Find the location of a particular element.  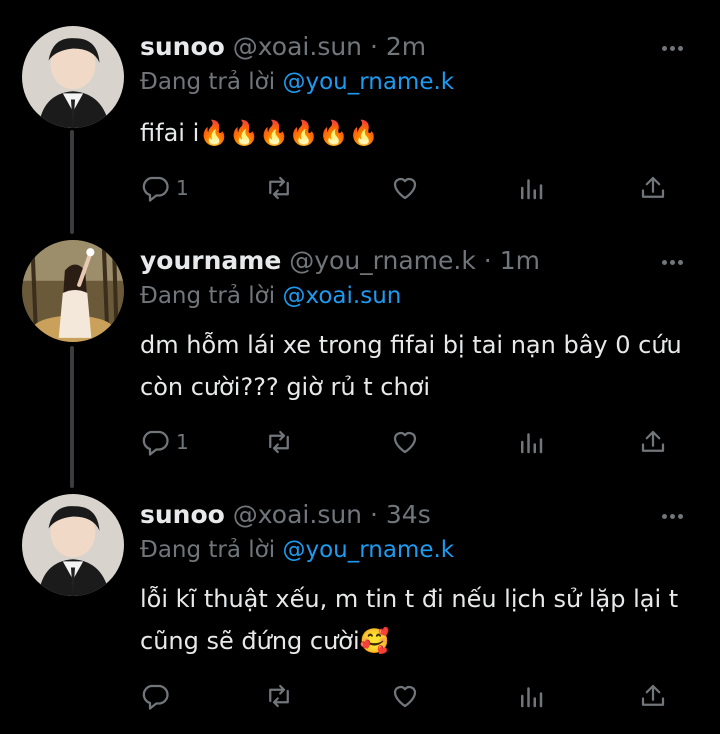

tweet-actions is located at coordinates (410, 696).